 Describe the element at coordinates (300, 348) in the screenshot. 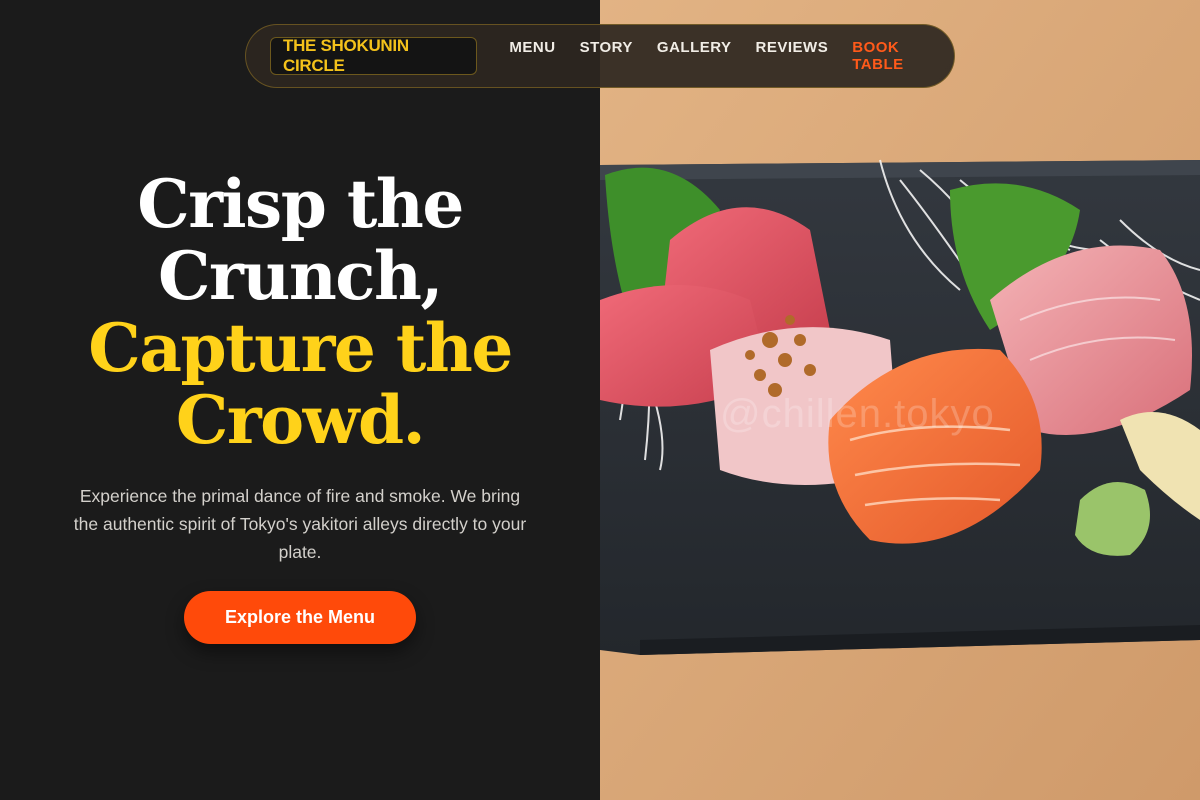

I see `headline-line-3: Capture the` at that location.